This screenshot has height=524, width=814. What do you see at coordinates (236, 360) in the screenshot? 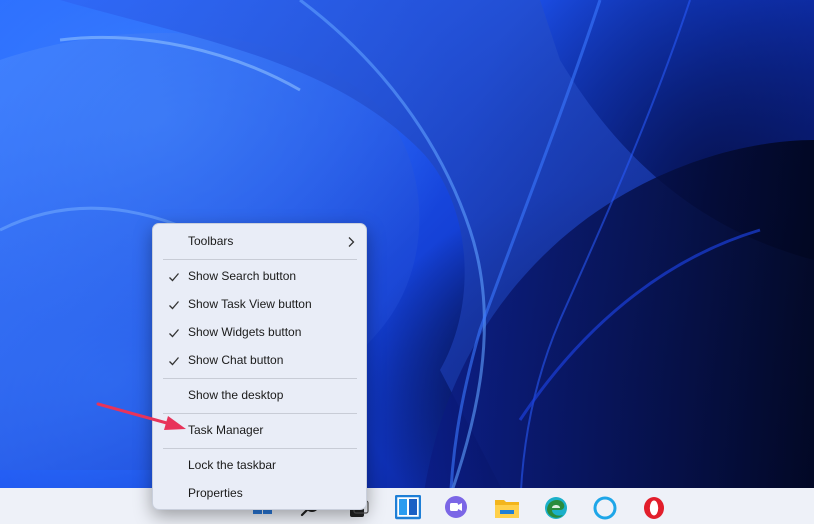
I see `menu-item-label: Show Chat button` at bounding box center [236, 360].